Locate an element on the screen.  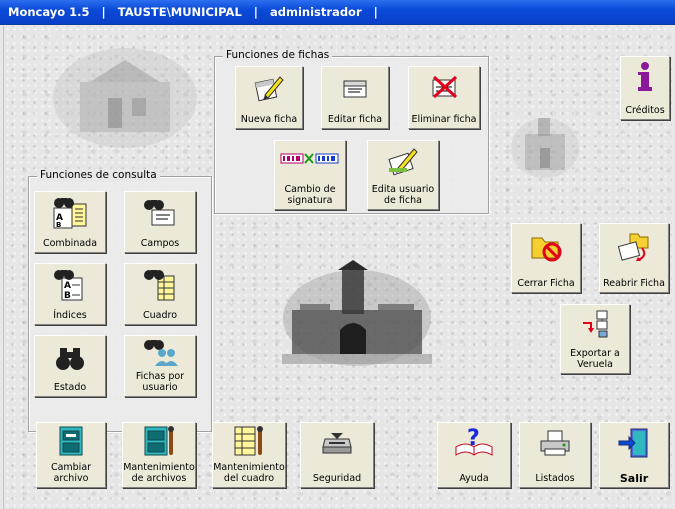
gateway-photo-center is located at coordinates (357, 313).